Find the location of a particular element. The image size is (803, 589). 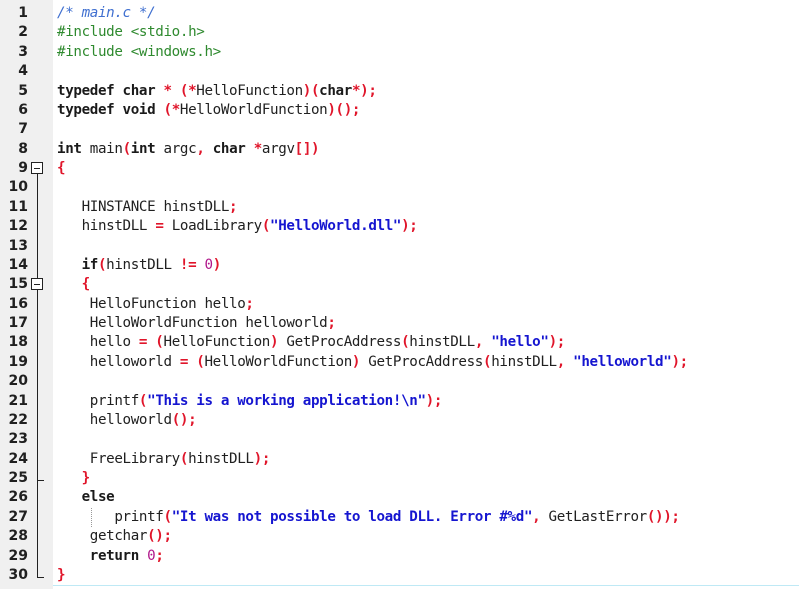

line-number: 6 is located at coordinates (23, 109).